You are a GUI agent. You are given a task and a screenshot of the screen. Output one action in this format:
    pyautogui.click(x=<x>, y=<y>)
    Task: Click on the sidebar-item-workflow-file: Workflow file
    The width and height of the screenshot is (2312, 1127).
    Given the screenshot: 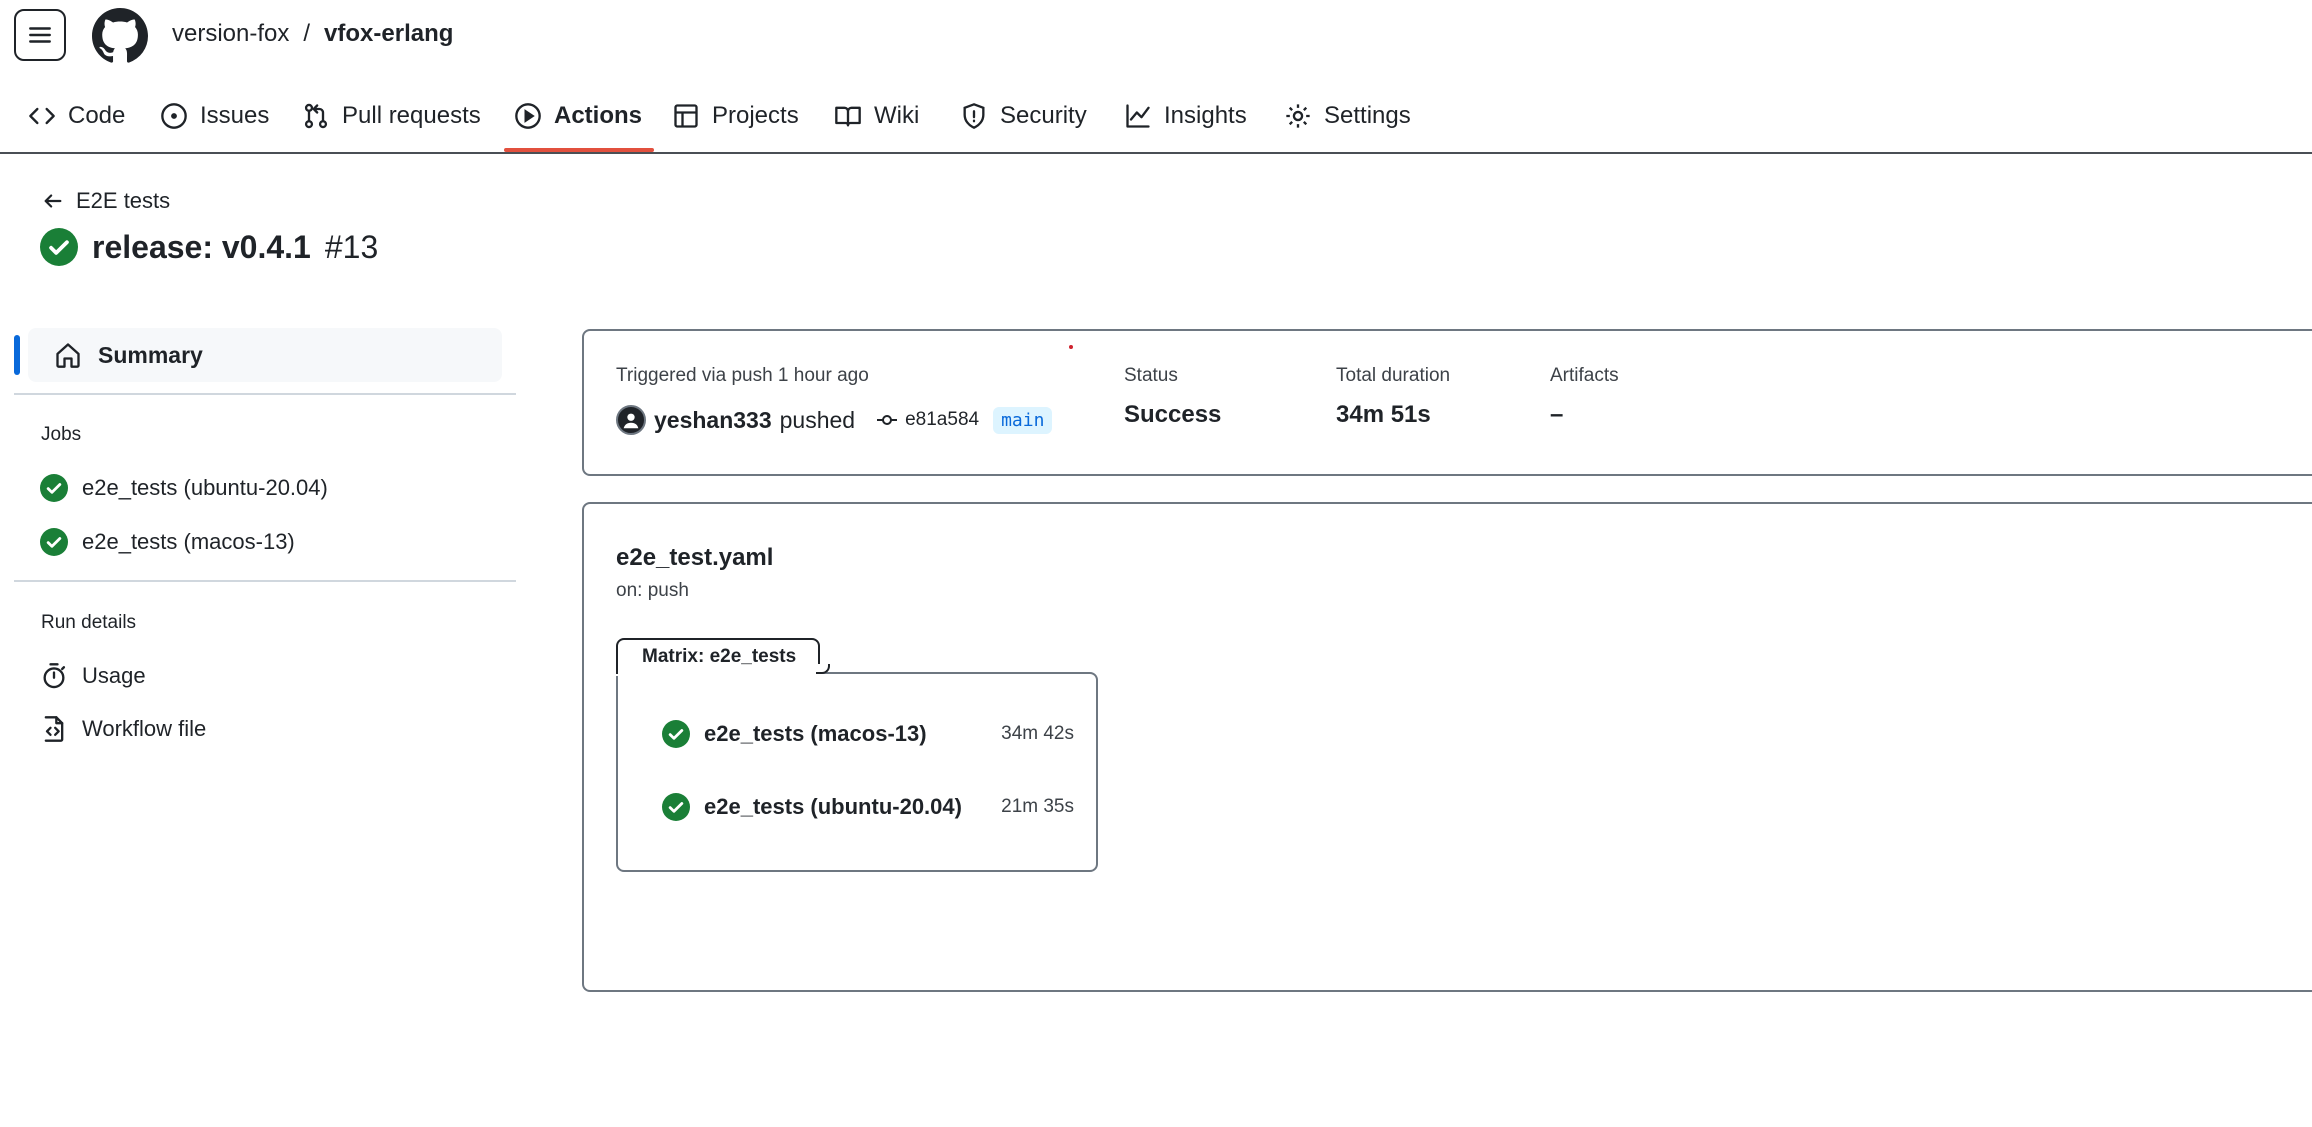 What is the action you would take?
    pyautogui.click(x=123, y=729)
    